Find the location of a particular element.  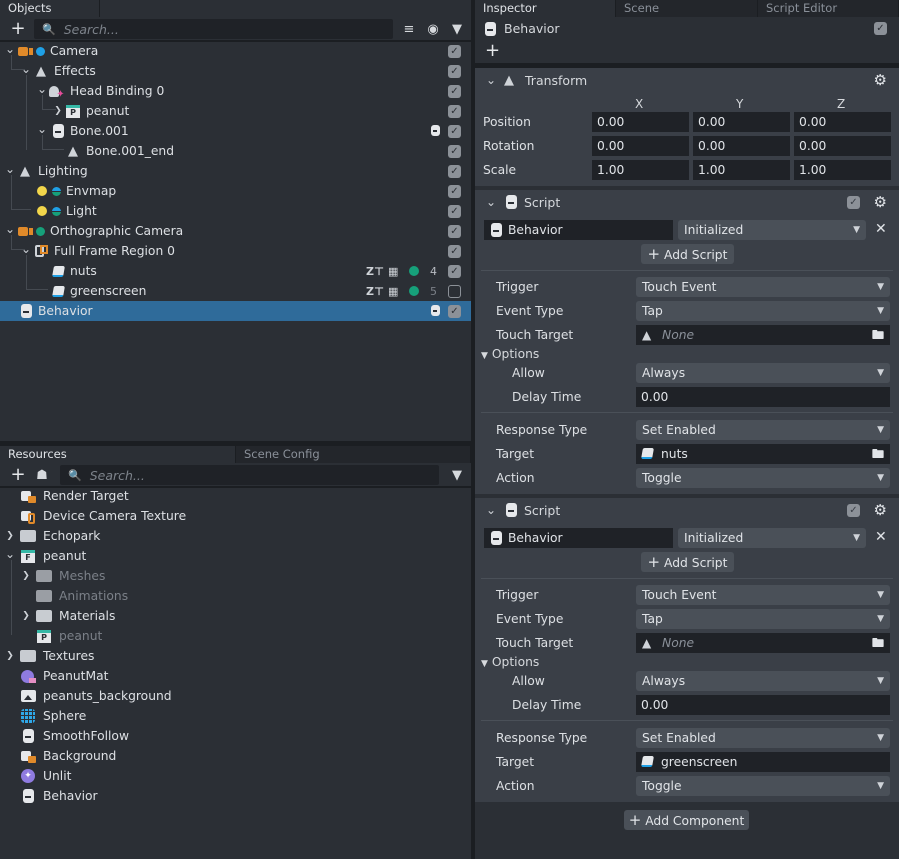

tab-inspector: Inspector is located at coordinates (545, 8).